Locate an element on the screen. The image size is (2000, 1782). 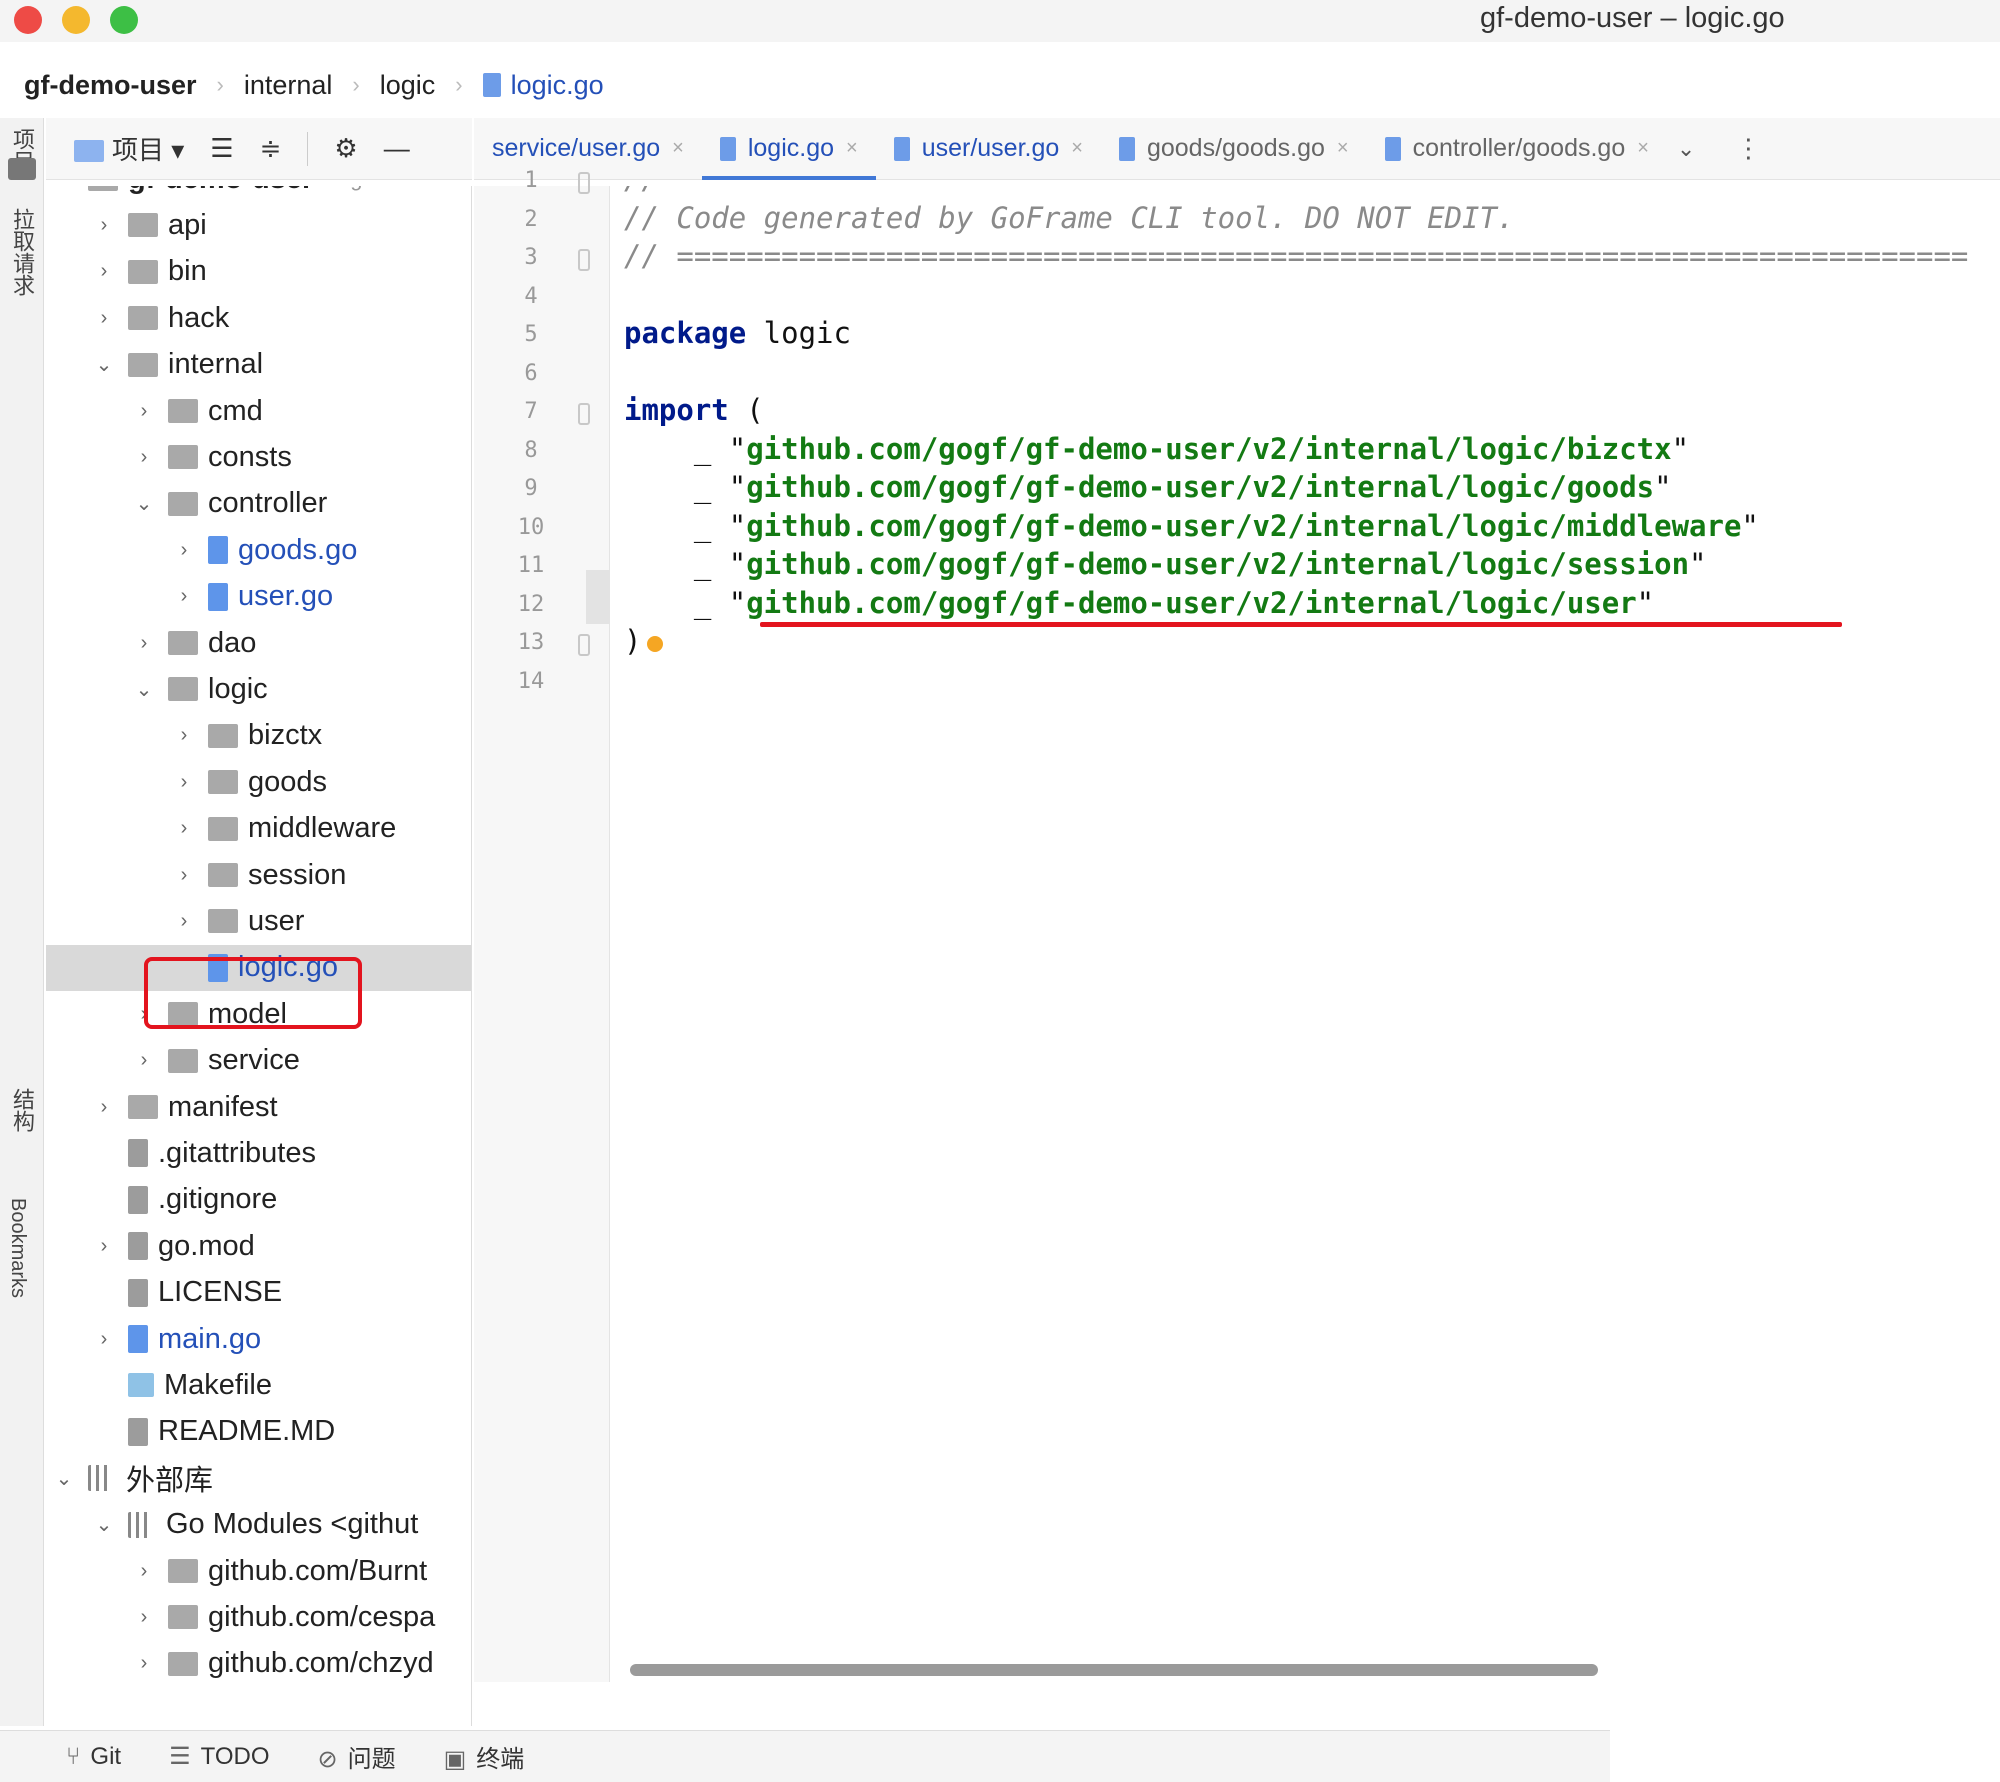
tree-item: › middleware is located at coordinates (258, 829).